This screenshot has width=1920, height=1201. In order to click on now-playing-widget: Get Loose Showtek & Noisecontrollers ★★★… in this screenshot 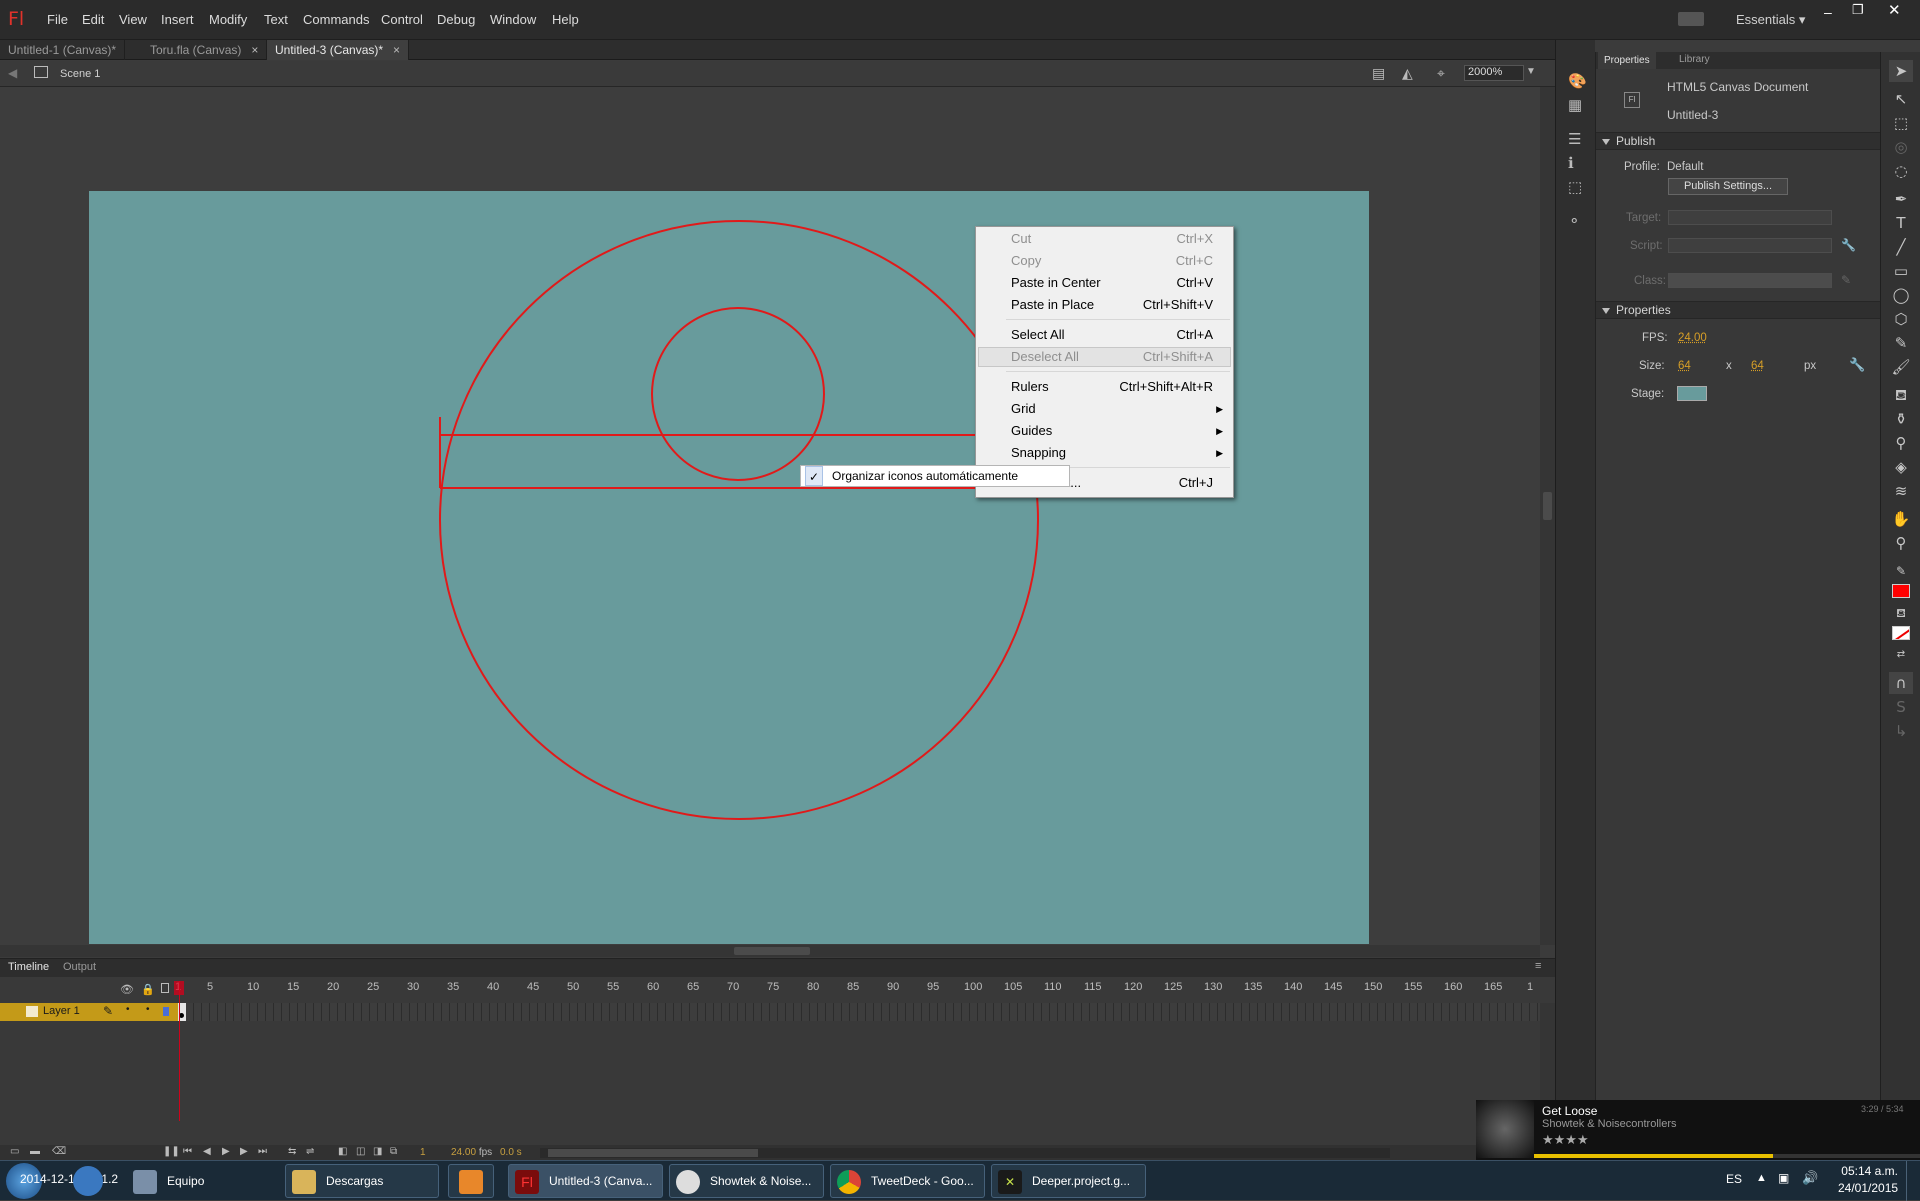, I will do `click(1698, 1130)`.